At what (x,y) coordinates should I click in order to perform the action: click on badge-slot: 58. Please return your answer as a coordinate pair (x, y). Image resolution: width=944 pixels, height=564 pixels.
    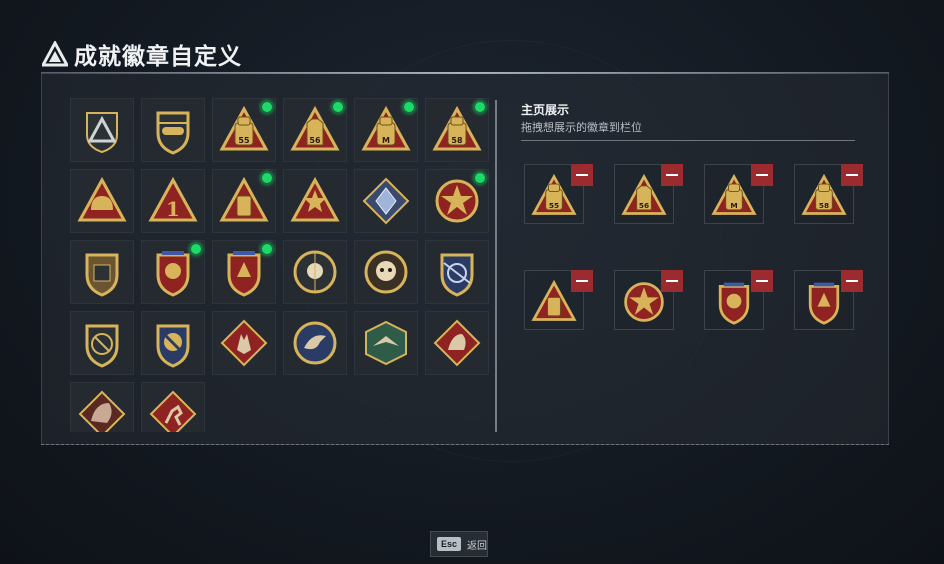
    Looking at the image, I should click on (457, 130).